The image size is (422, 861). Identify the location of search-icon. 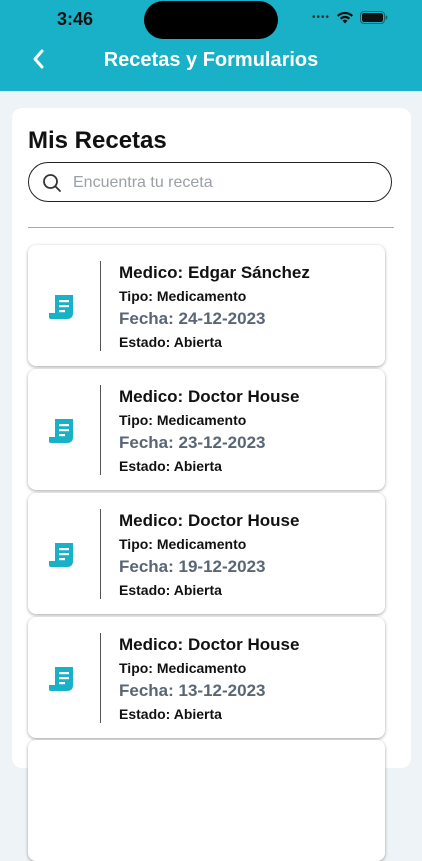
(52, 183).